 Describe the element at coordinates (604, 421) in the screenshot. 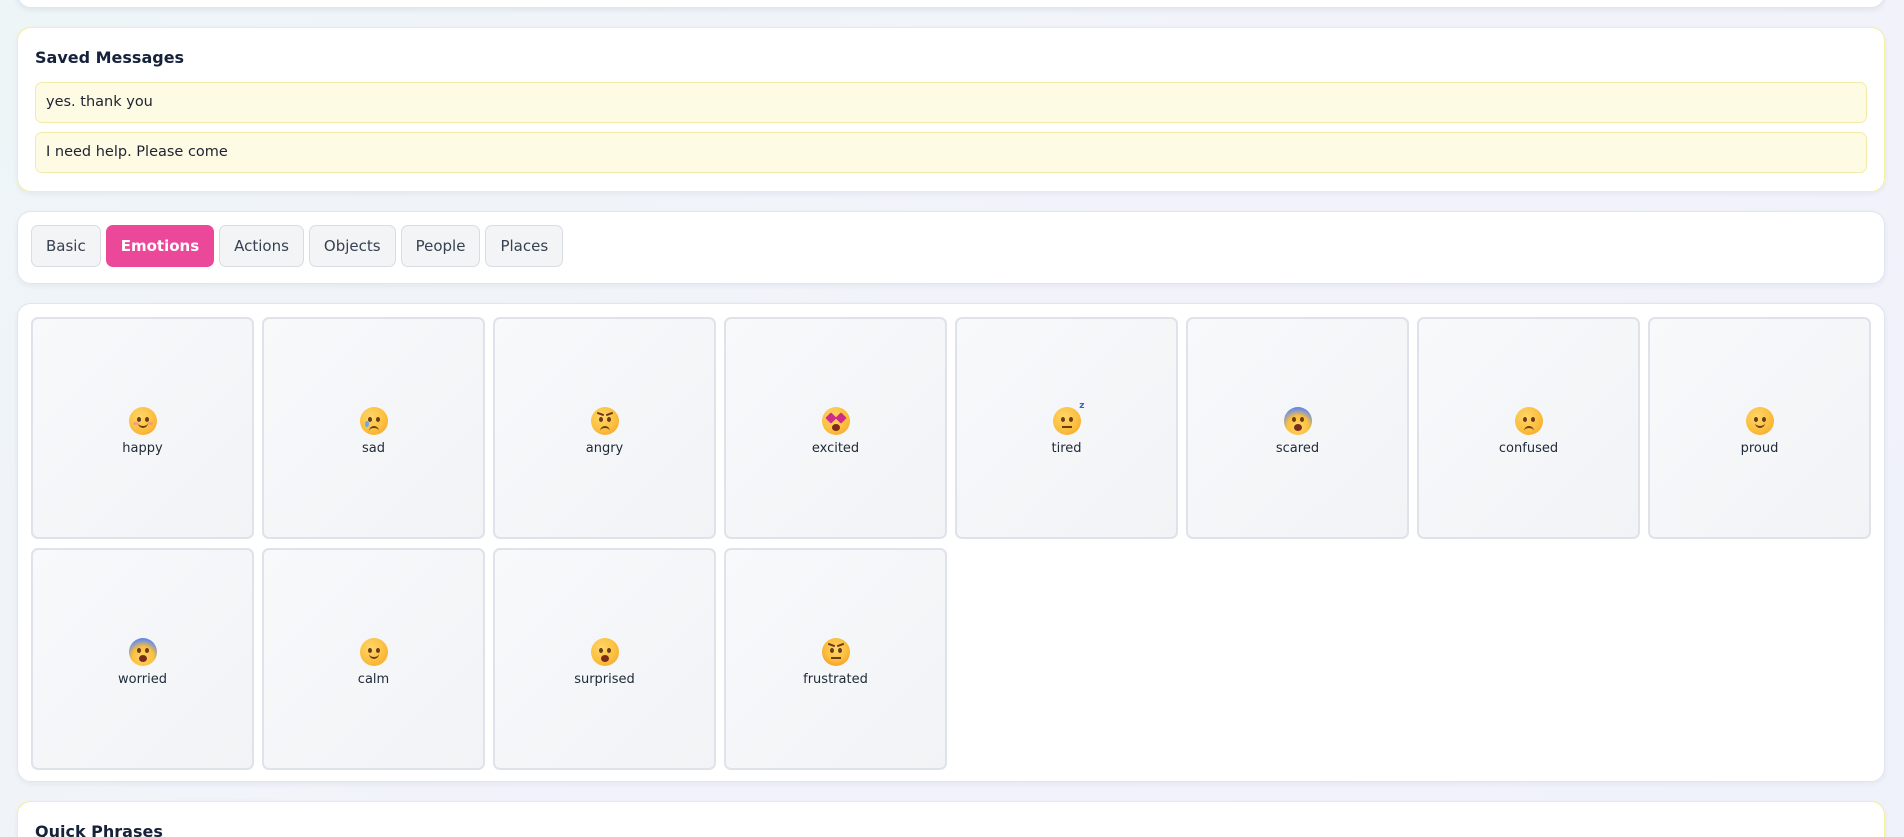

I see `angry-face-icon` at that location.